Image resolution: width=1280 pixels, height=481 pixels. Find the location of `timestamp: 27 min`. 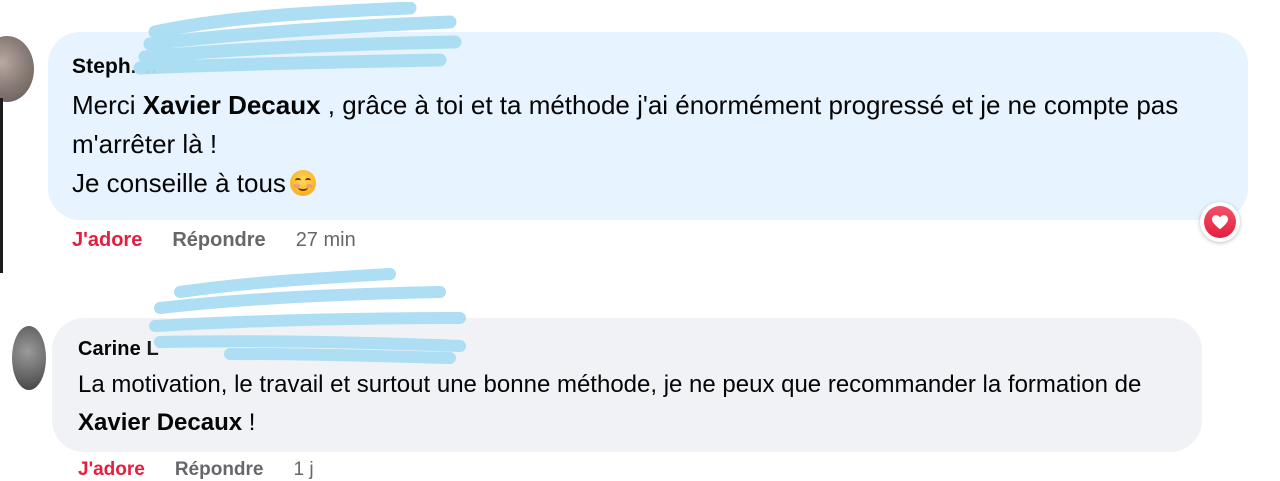

timestamp: 27 min is located at coordinates (326, 240).